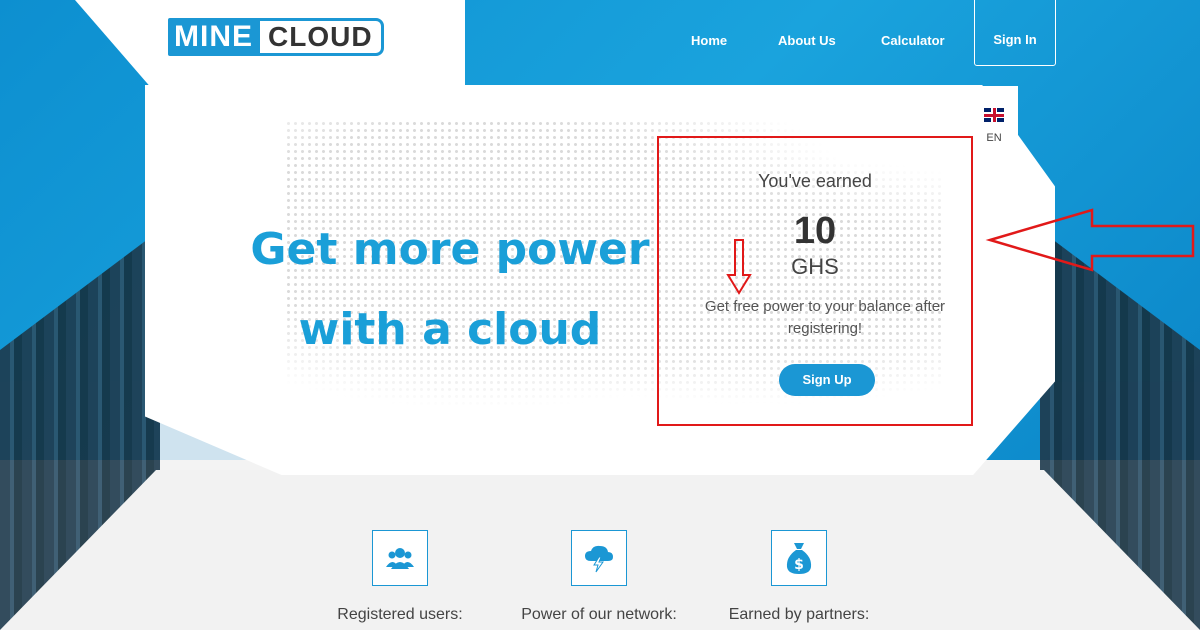 The image size is (1200, 630). Describe the element at coordinates (994, 138) in the screenshot. I see `language-code: EN` at that location.